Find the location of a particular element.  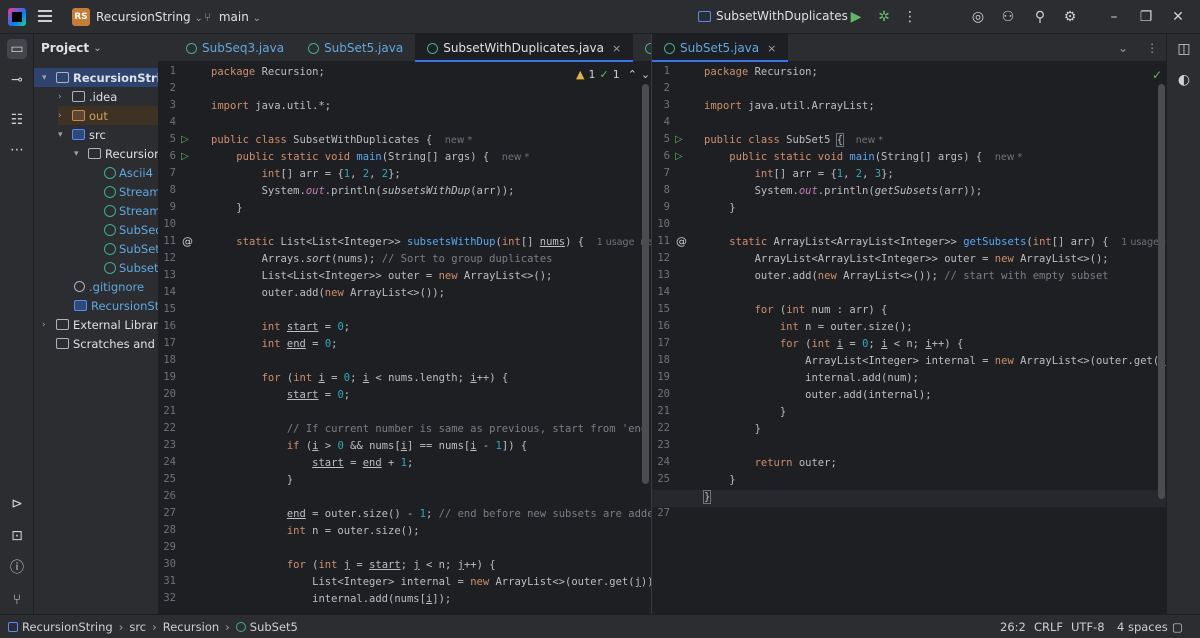

search-icon: ⚲ is located at coordinates (1040, 17).